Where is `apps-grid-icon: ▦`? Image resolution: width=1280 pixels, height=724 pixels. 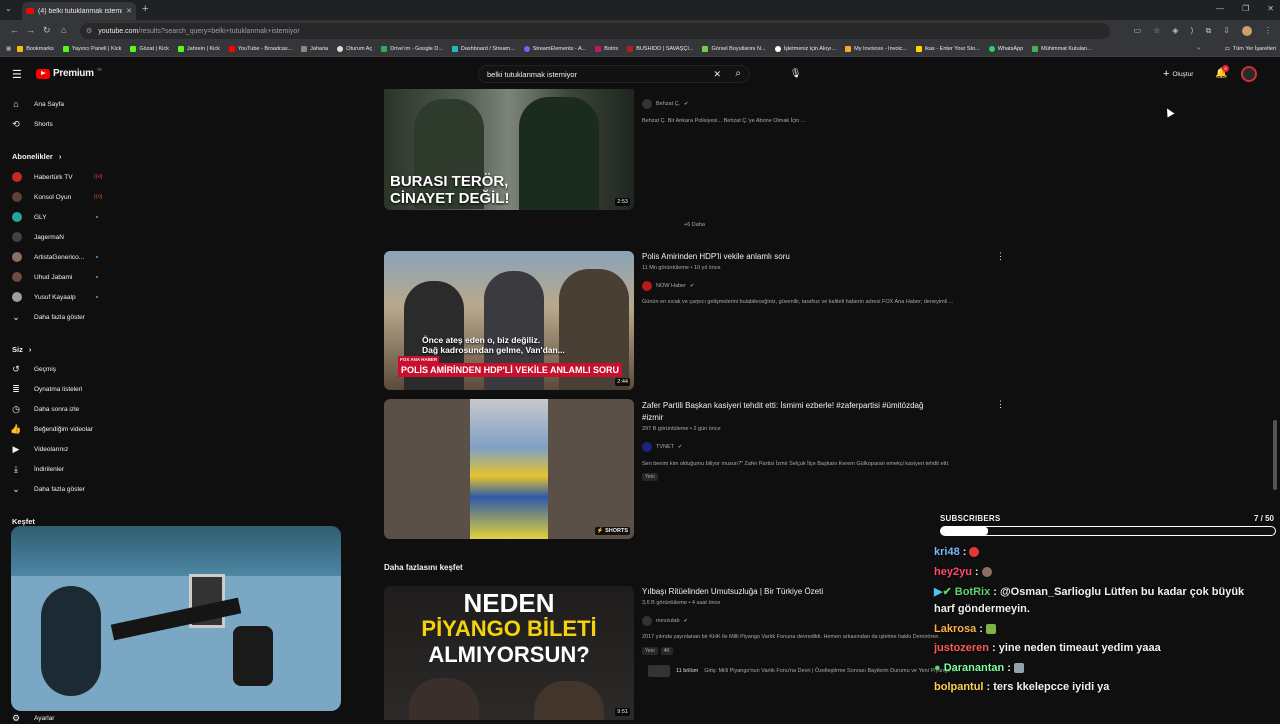 apps-grid-icon: ▦ is located at coordinates (8, 49).